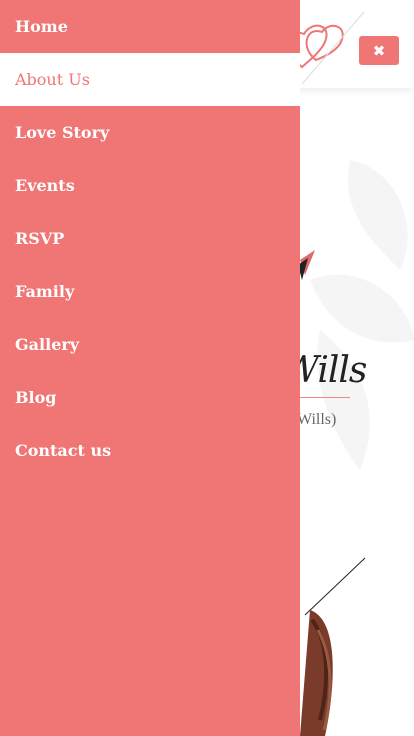 This screenshot has width=414, height=736. I want to click on menu-item-gallery: Gallery, so click(150, 344).